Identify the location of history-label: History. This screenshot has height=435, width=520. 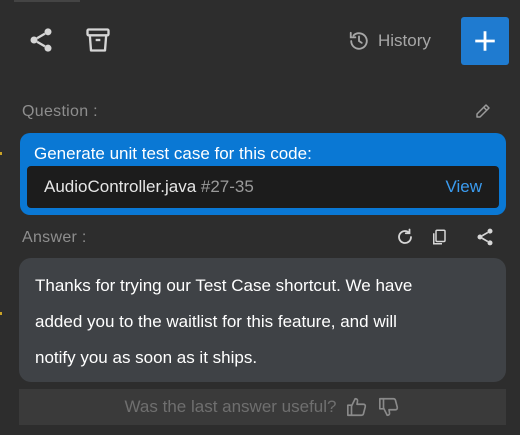
(404, 40).